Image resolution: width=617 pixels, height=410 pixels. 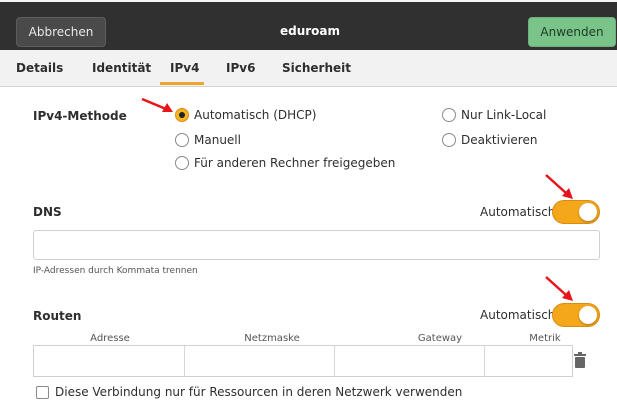 What do you see at coordinates (182, 115) in the screenshot?
I see `radio-dhcp-indicator` at bounding box center [182, 115].